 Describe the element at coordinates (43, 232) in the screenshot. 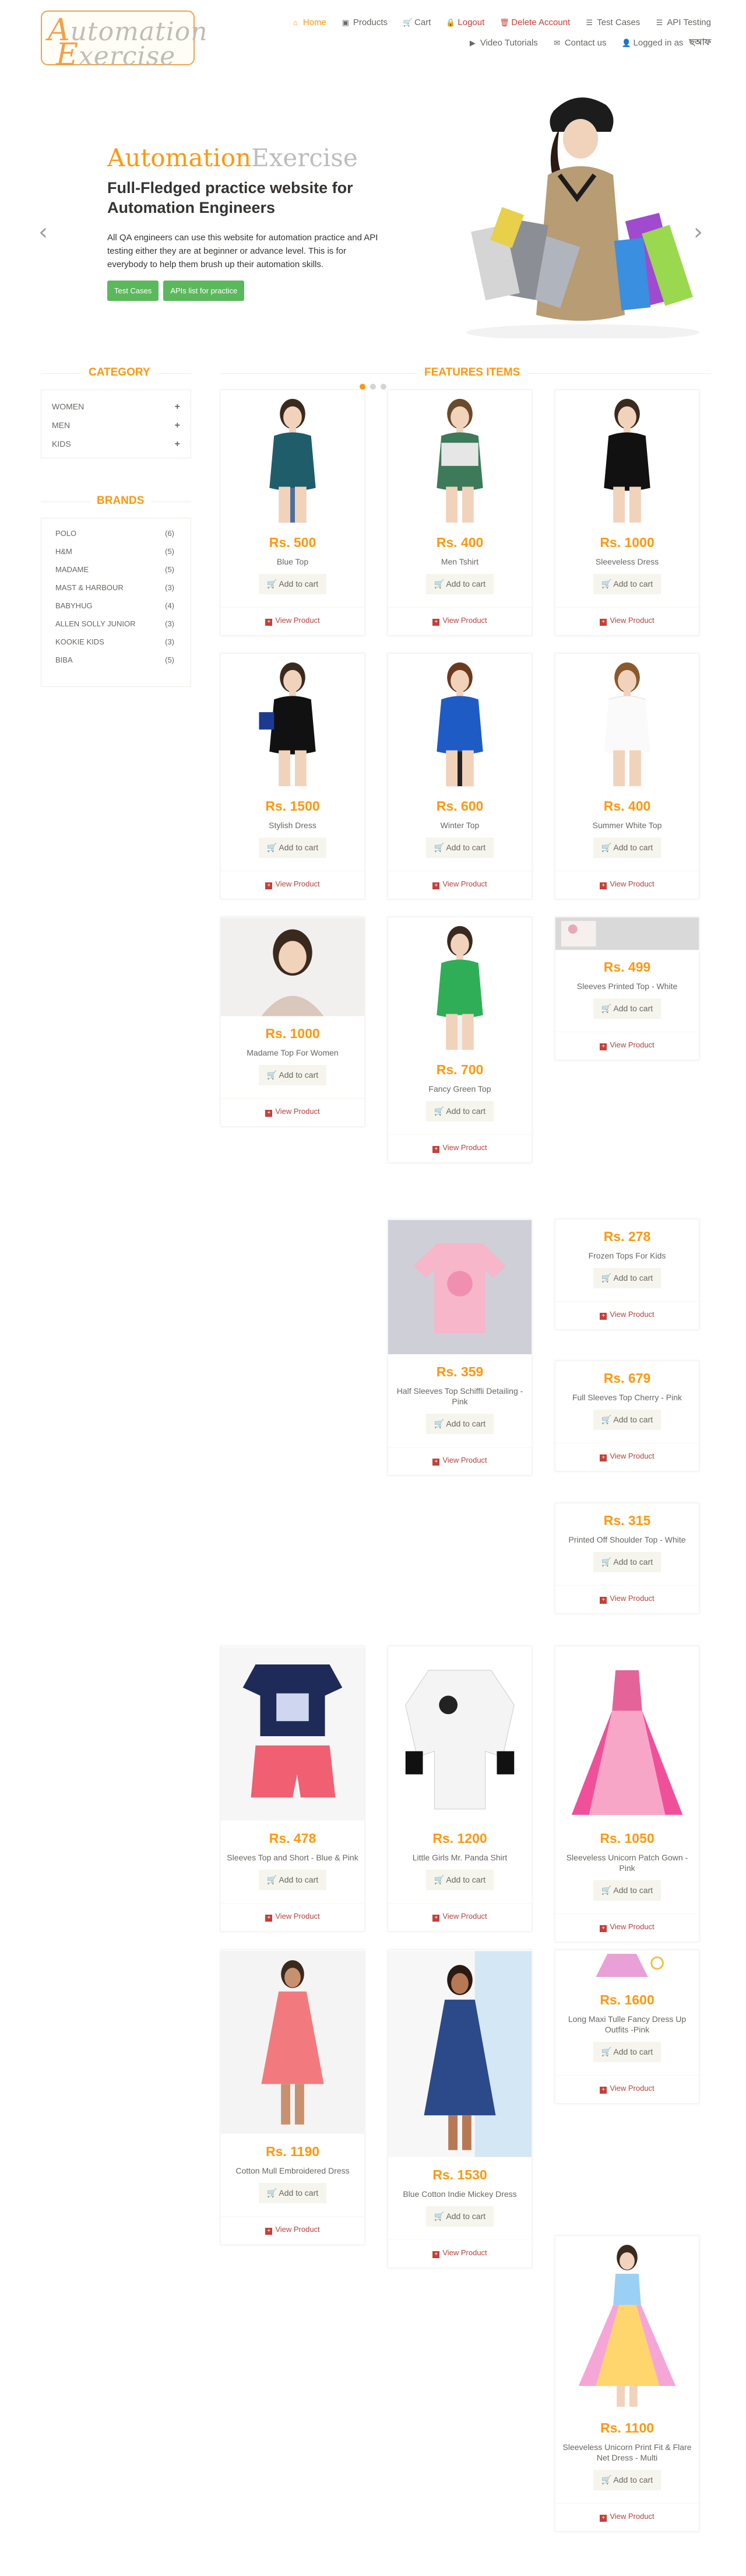

I see `carousel-prev-icon: ‹` at that location.